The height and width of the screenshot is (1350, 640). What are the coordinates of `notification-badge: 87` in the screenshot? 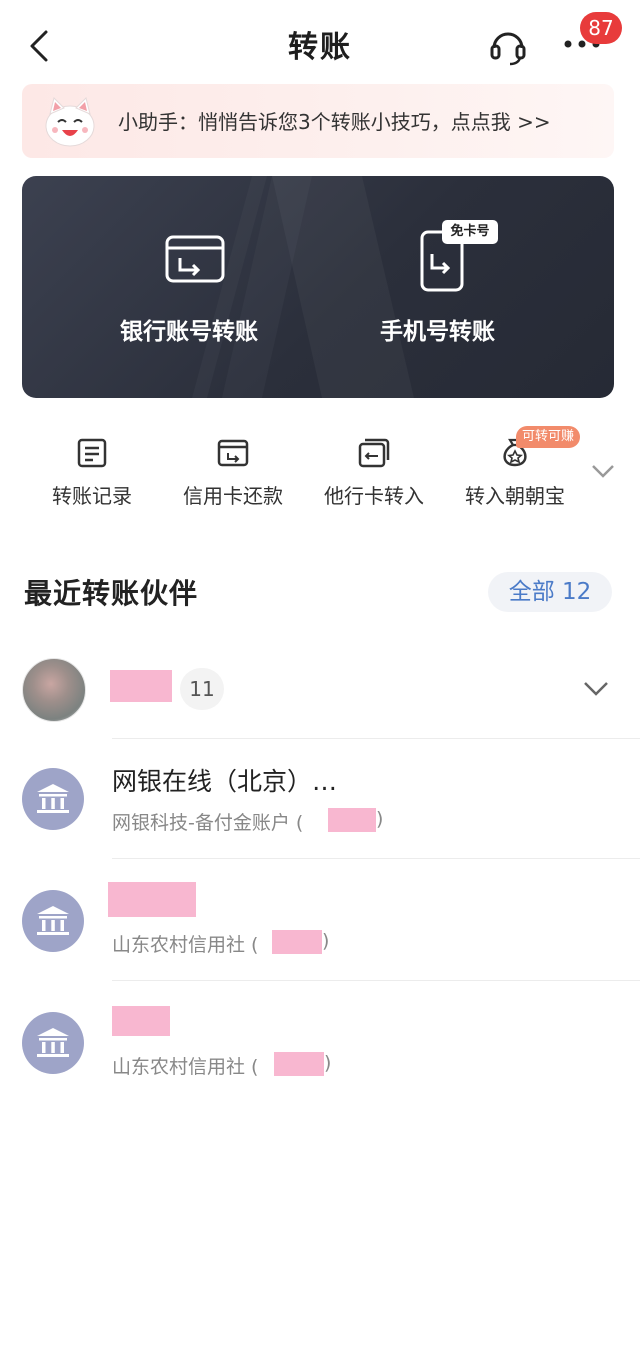 It's located at (601, 28).